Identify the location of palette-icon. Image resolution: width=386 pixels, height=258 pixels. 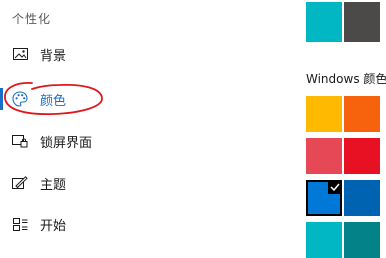
(20, 99).